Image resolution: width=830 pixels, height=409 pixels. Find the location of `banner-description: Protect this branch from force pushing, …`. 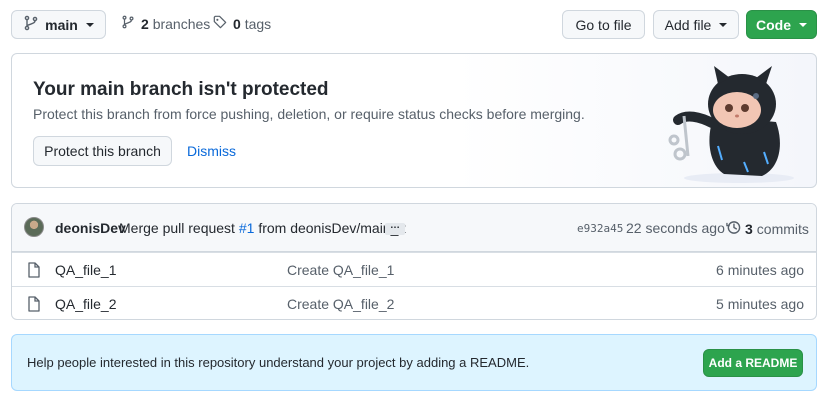

banner-description: Protect this branch from force pushing, … is located at coordinates (309, 114).